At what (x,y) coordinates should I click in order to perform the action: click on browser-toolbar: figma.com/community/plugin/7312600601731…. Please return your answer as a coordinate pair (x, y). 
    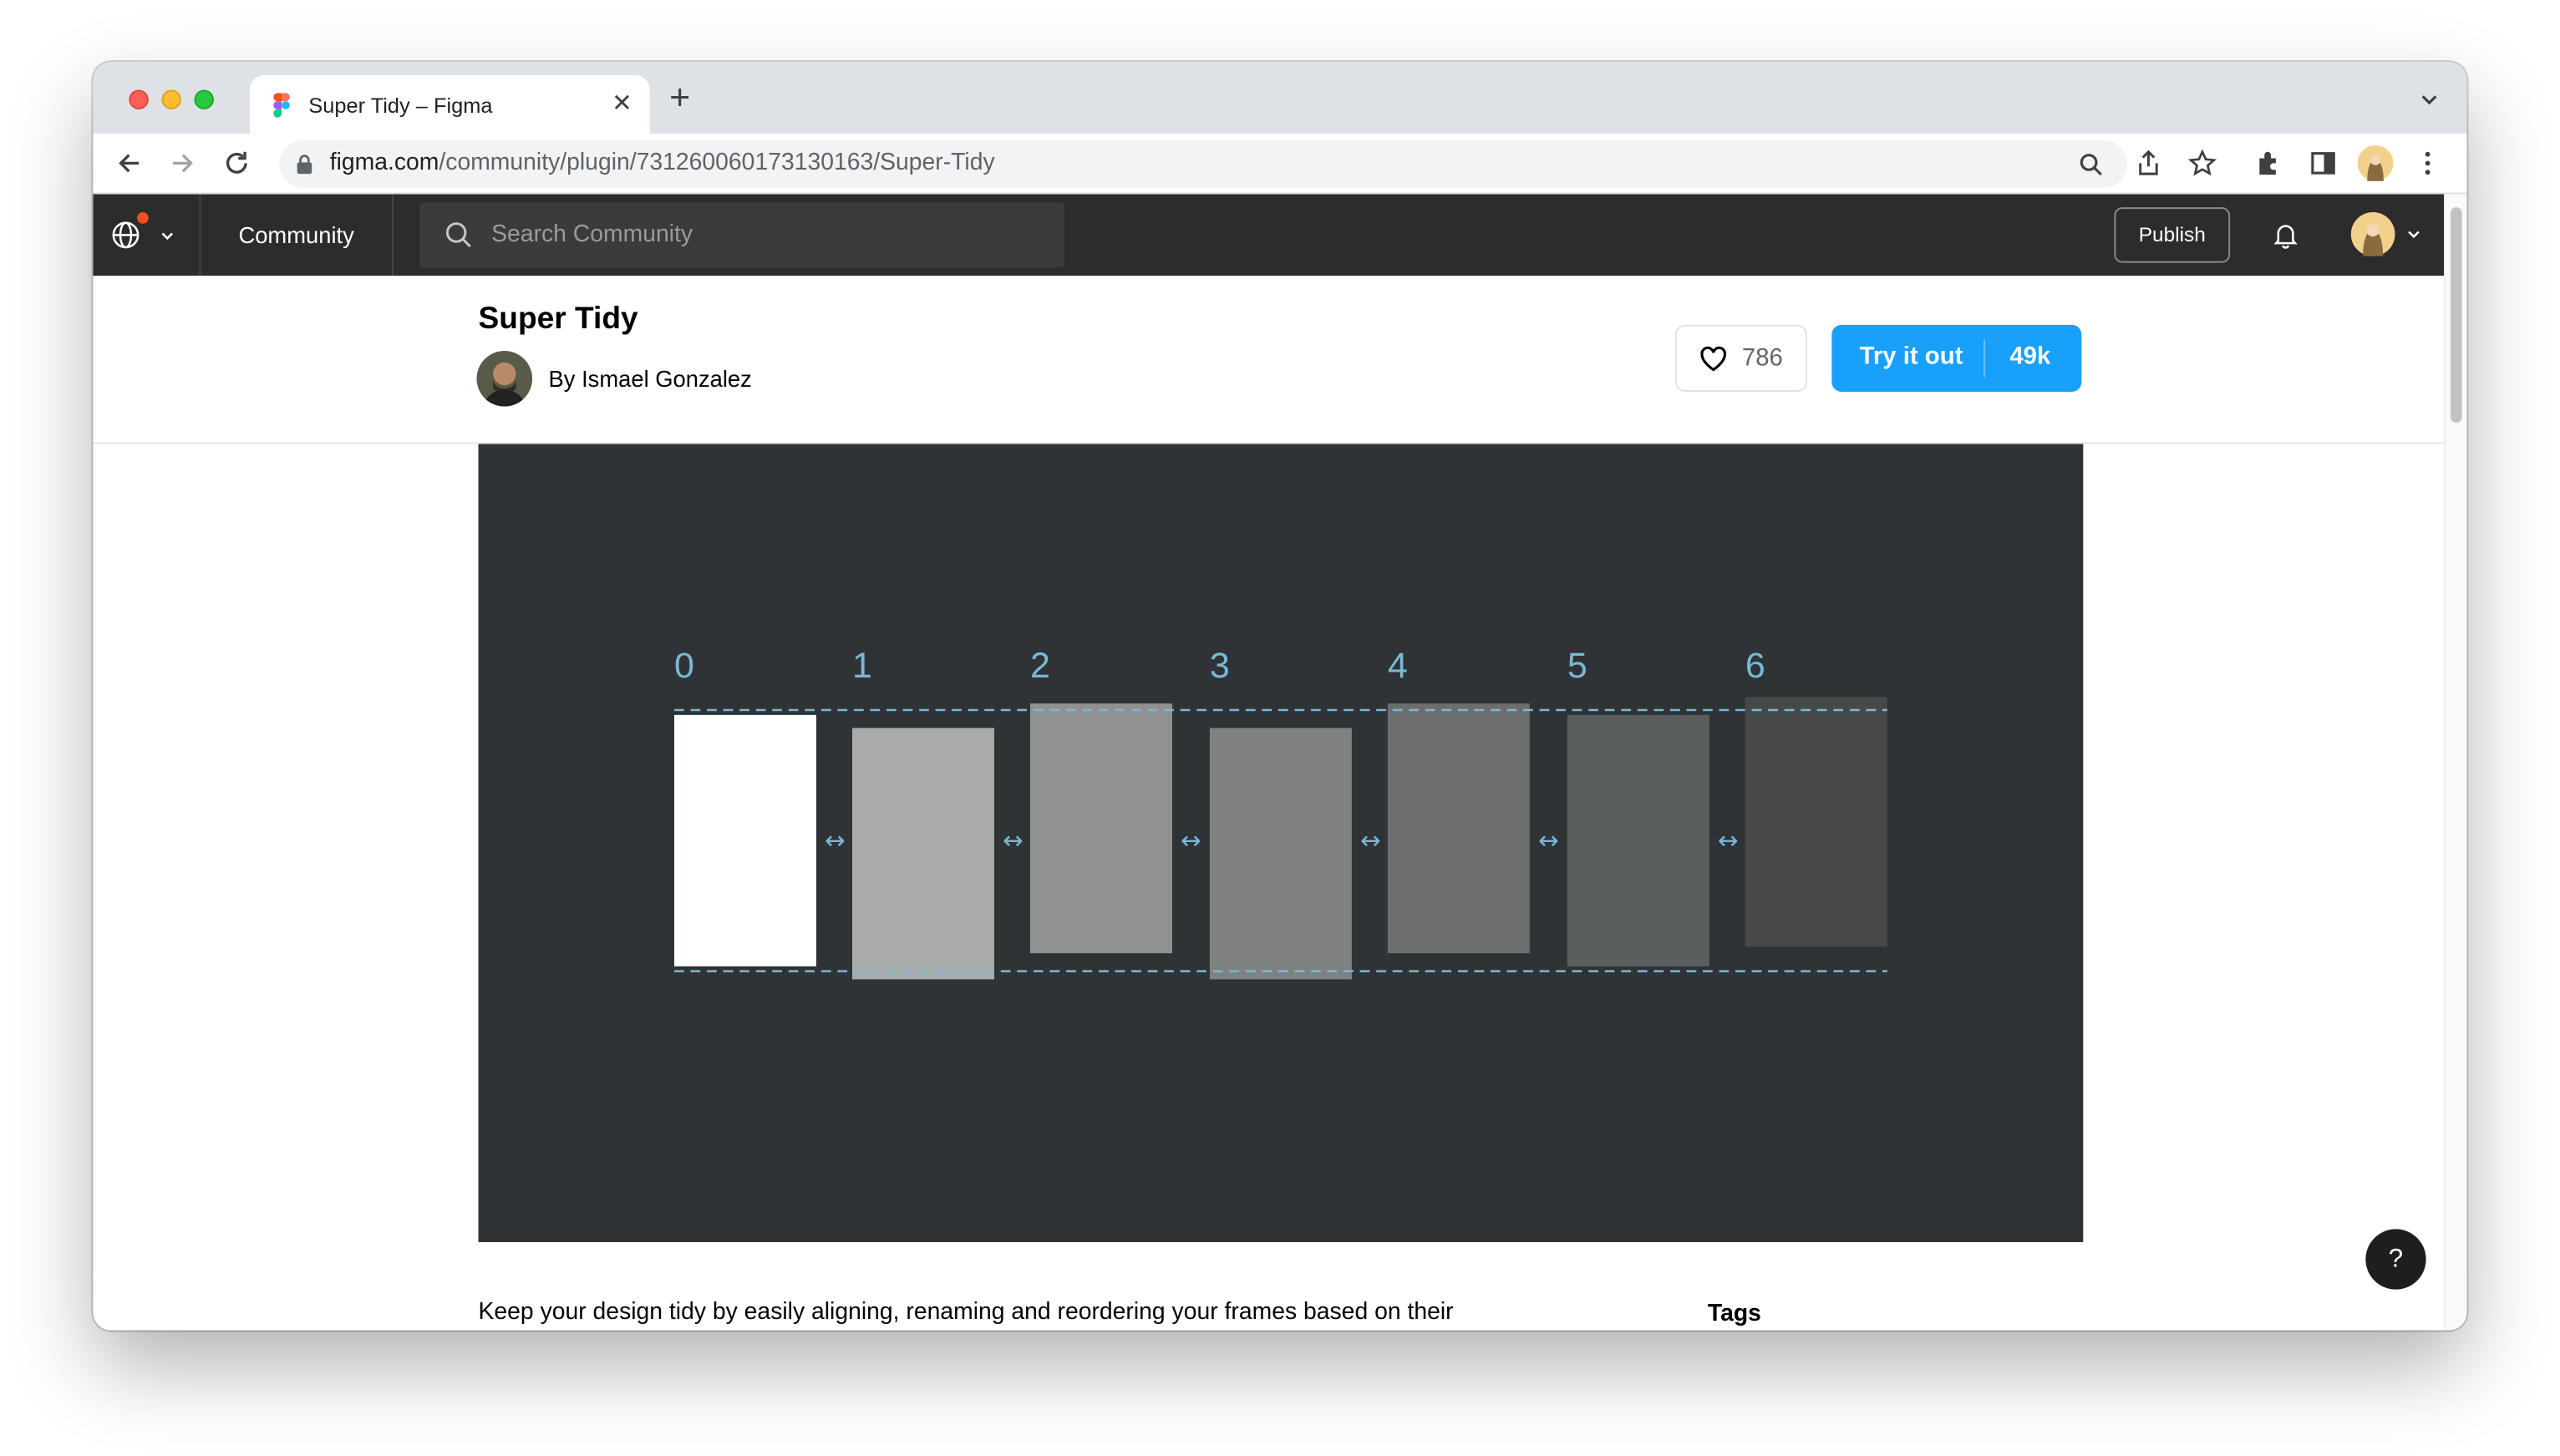
    Looking at the image, I should click on (1280, 164).